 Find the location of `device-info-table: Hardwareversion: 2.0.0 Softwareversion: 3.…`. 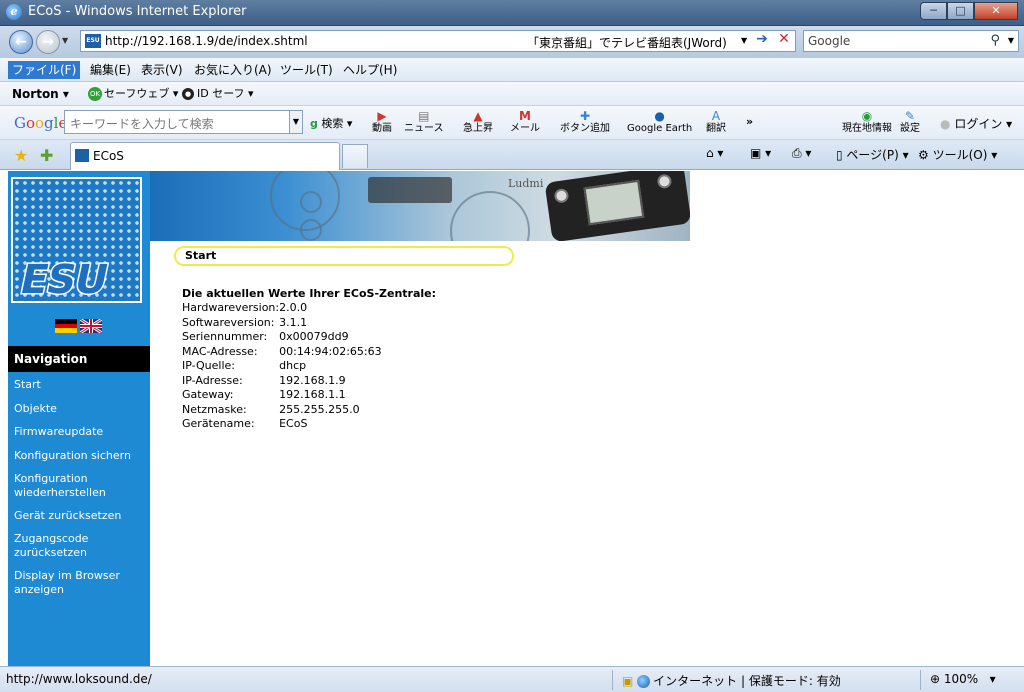

device-info-table: Hardwareversion: 2.0.0 Softwareversion: 3.… is located at coordinates (282, 366).